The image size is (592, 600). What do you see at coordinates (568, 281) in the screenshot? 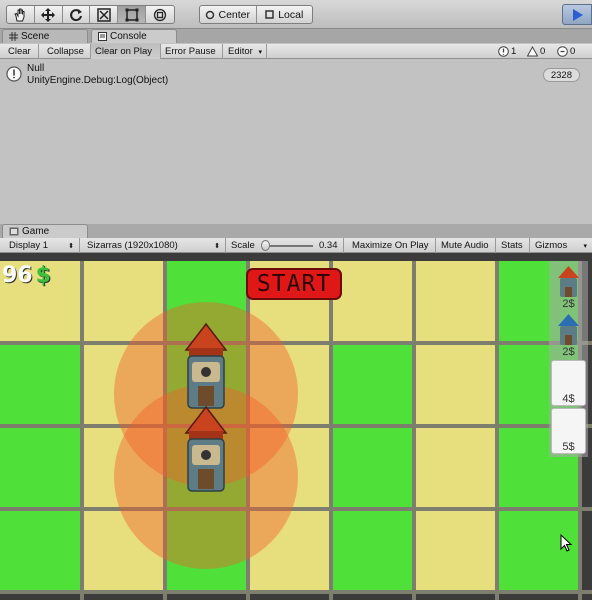
I see `red-tower-icon` at bounding box center [568, 281].